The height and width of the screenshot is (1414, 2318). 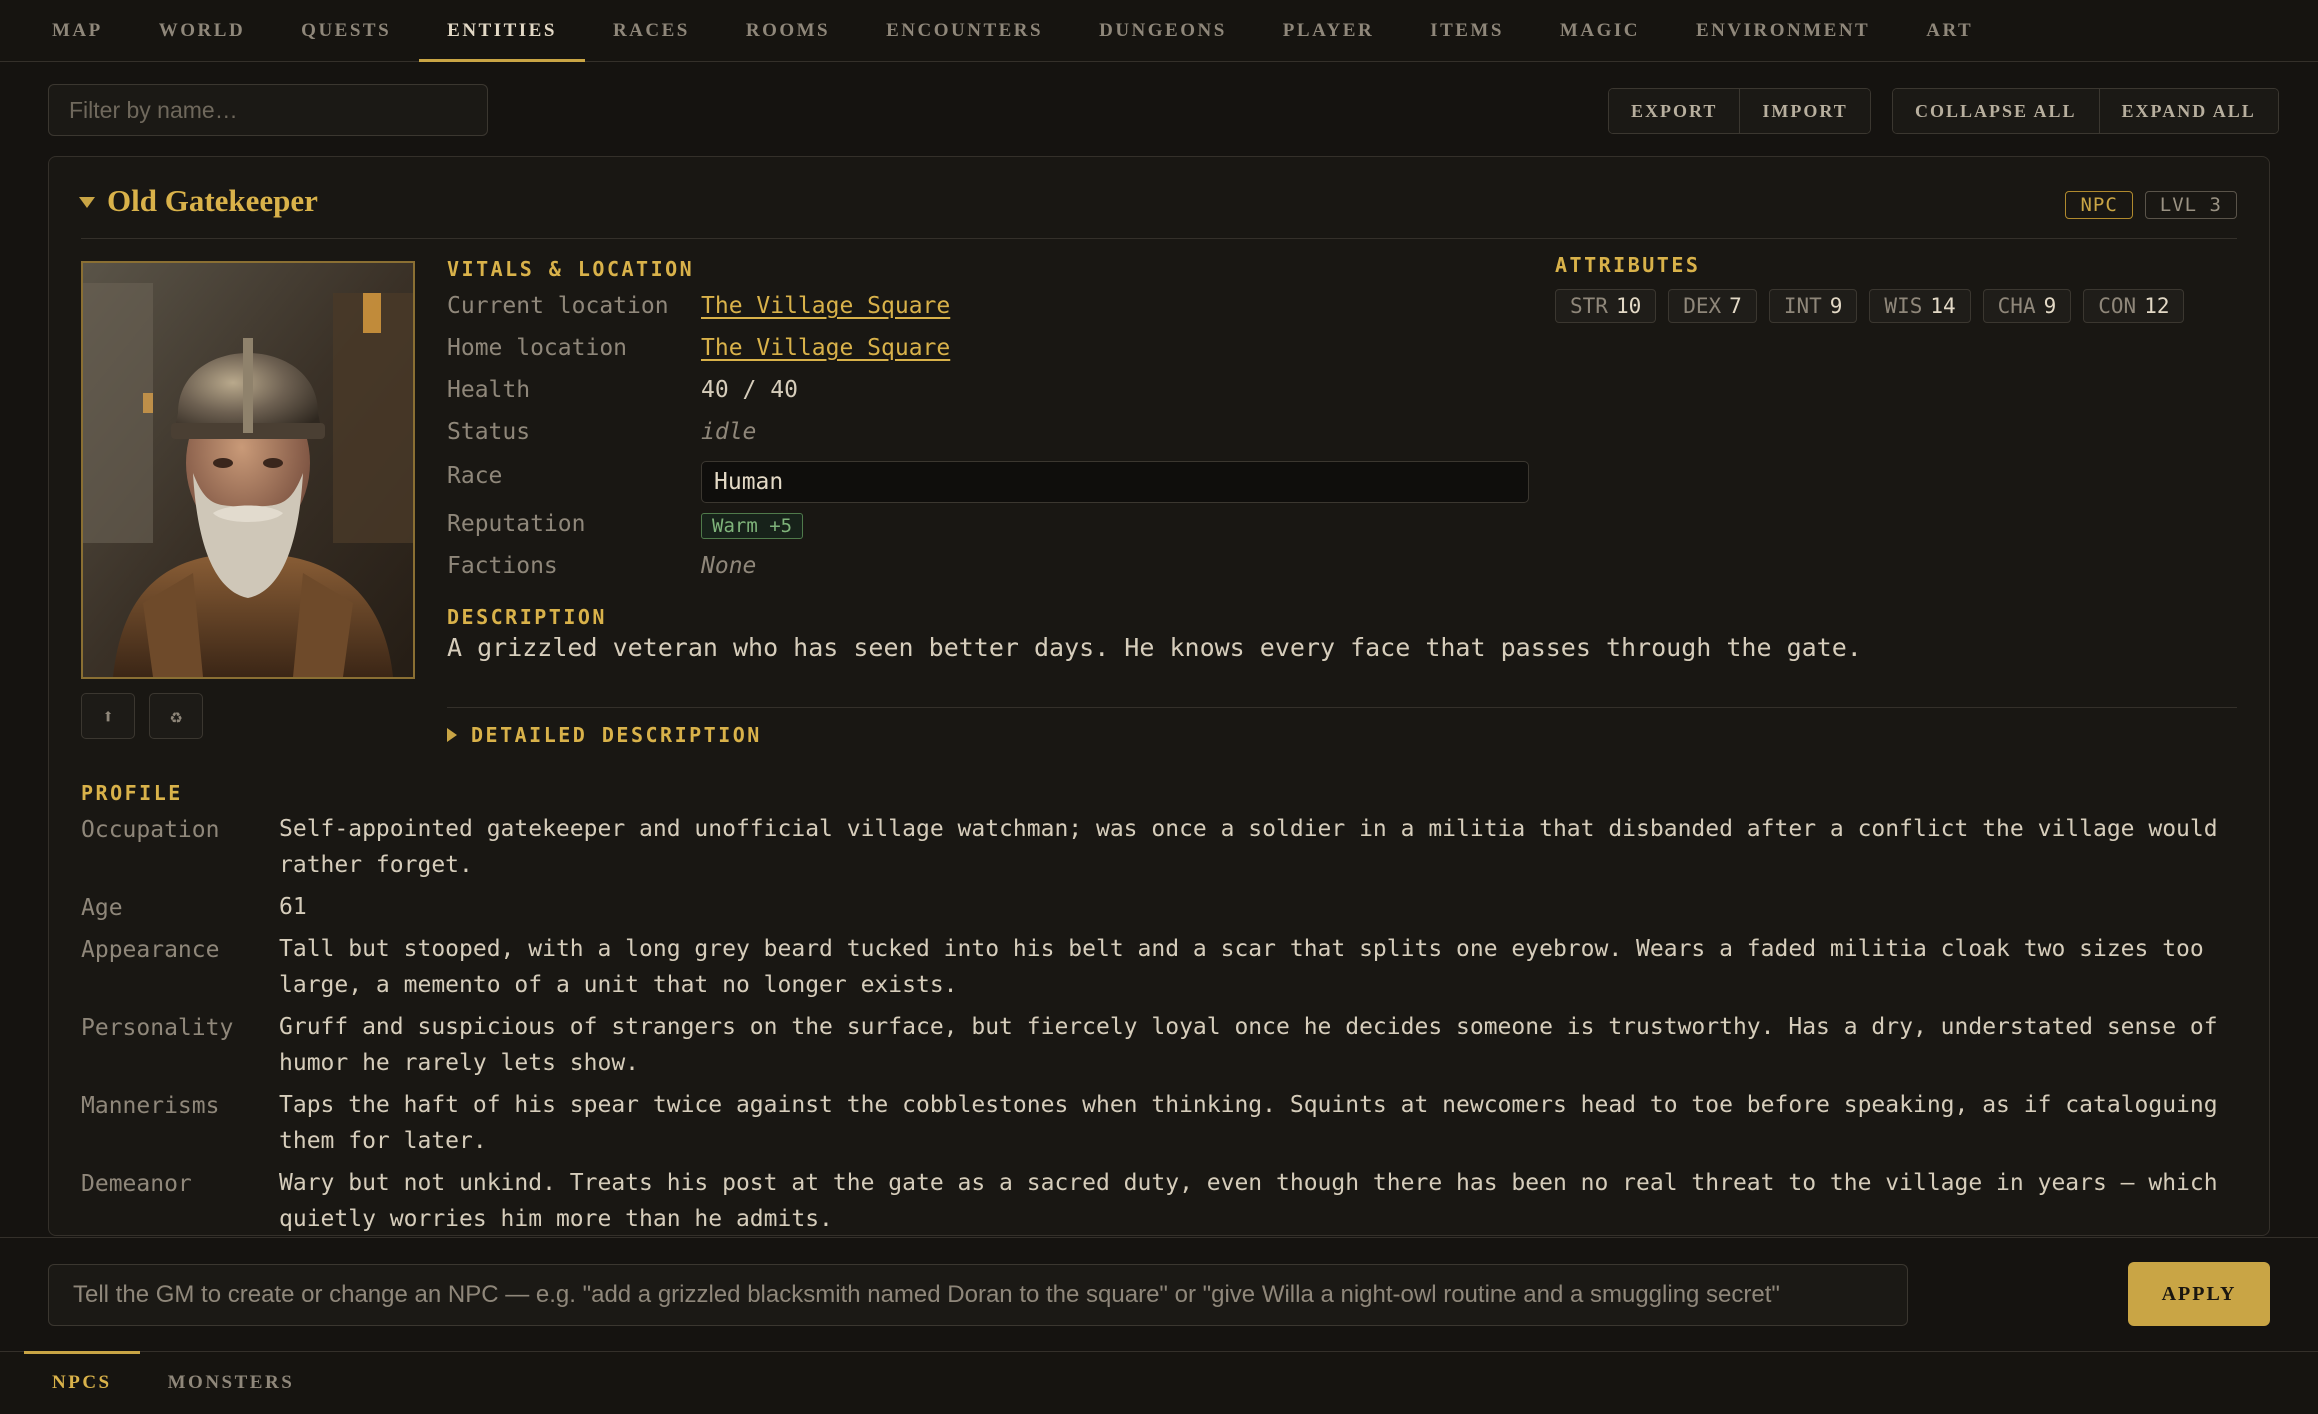 I want to click on home-location-label: Home location, so click(x=537, y=348).